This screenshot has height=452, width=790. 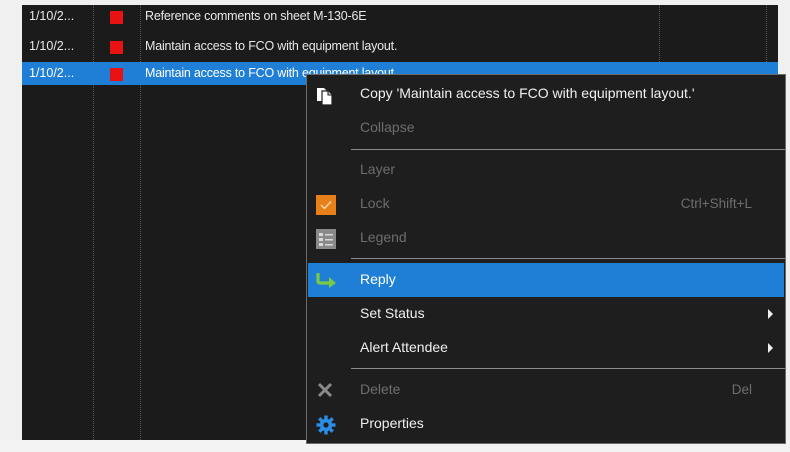 I want to click on reply-arrow-icon, so click(x=326, y=280).